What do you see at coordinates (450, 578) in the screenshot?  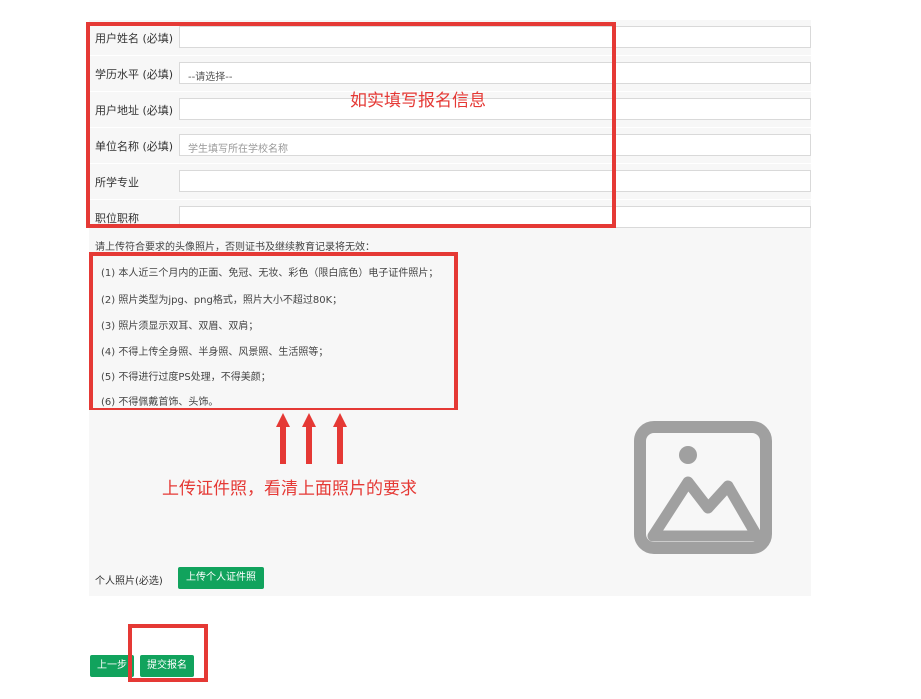 I see `upload-row: 个人照片(必选) 上传个人证件照` at bounding box center [450, 578].